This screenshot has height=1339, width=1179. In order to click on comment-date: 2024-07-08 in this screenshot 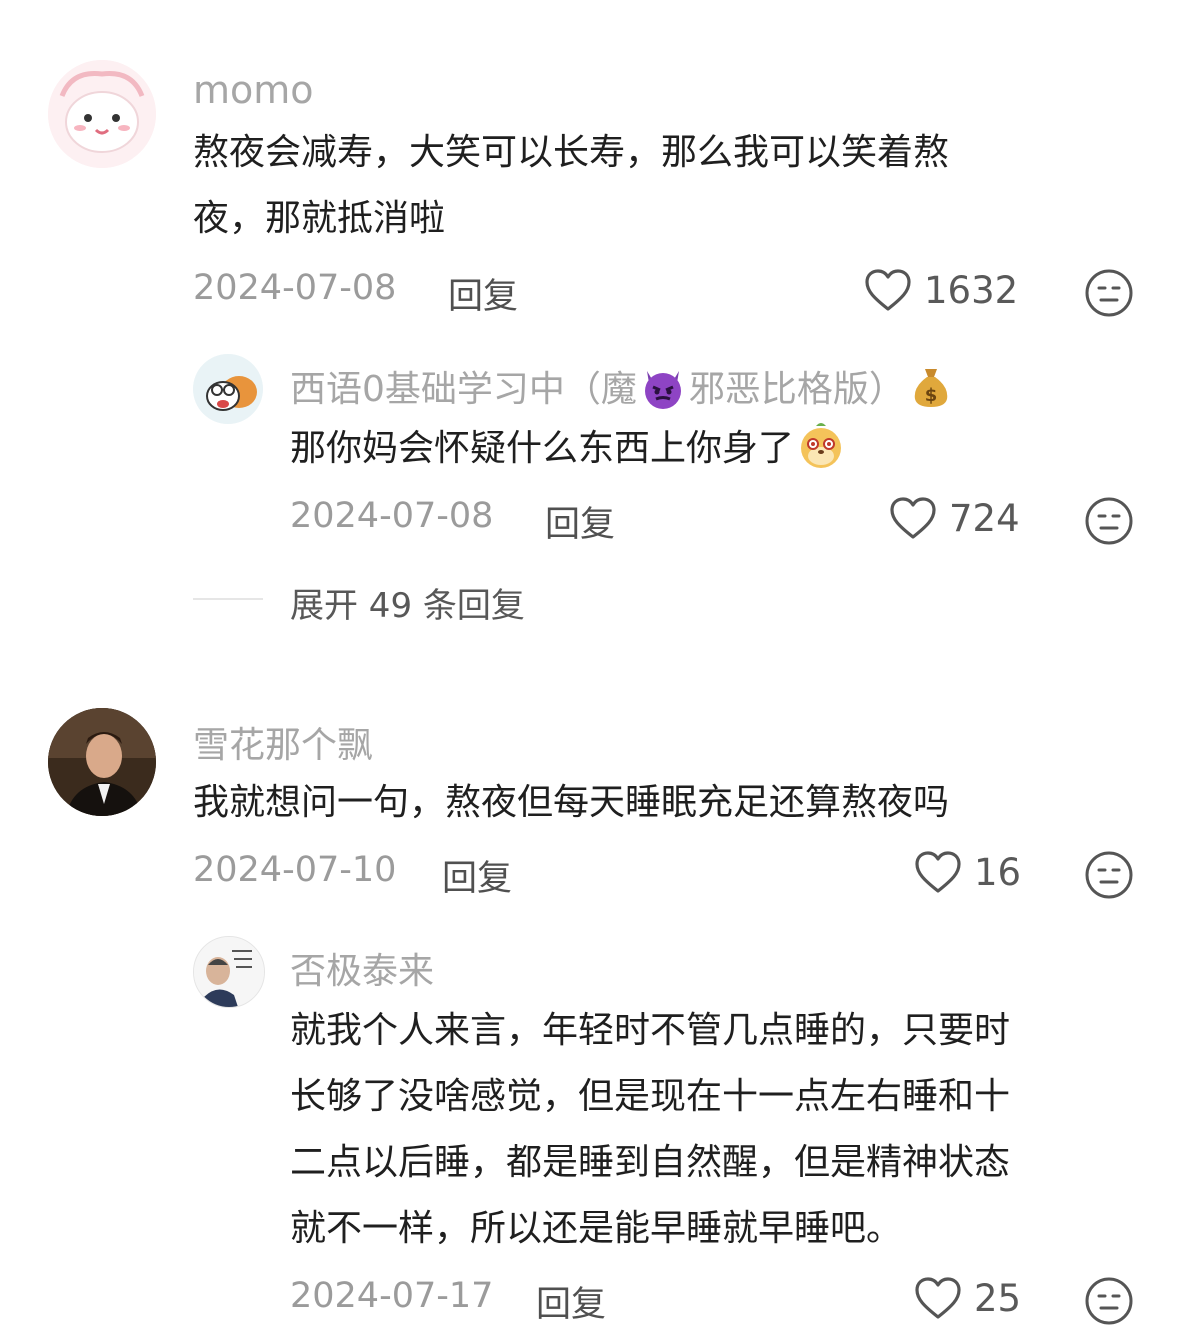, I will do `click(295, 288)`.